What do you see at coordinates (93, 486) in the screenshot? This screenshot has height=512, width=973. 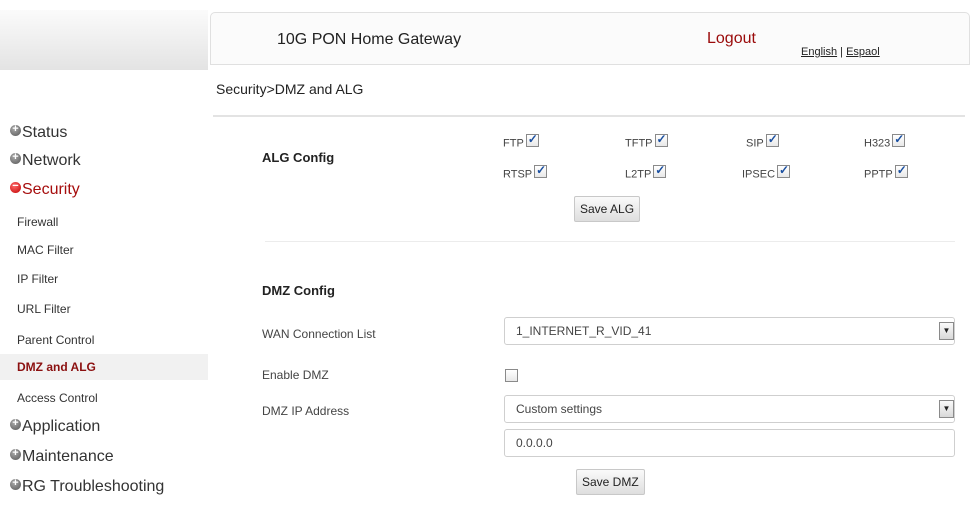 I see `nav-rg-troubleshooting-label: RG Troubleshooting` at bounding box center [93, 486].